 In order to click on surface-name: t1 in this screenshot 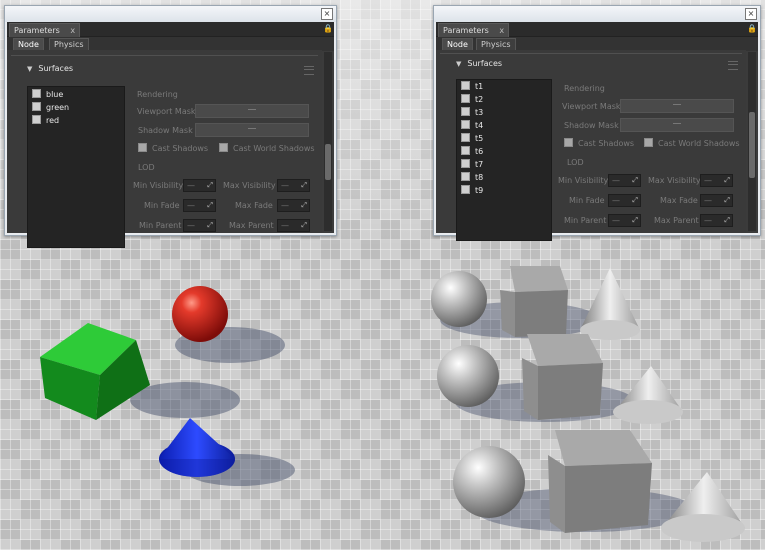, I will do `click(479, 86)`.